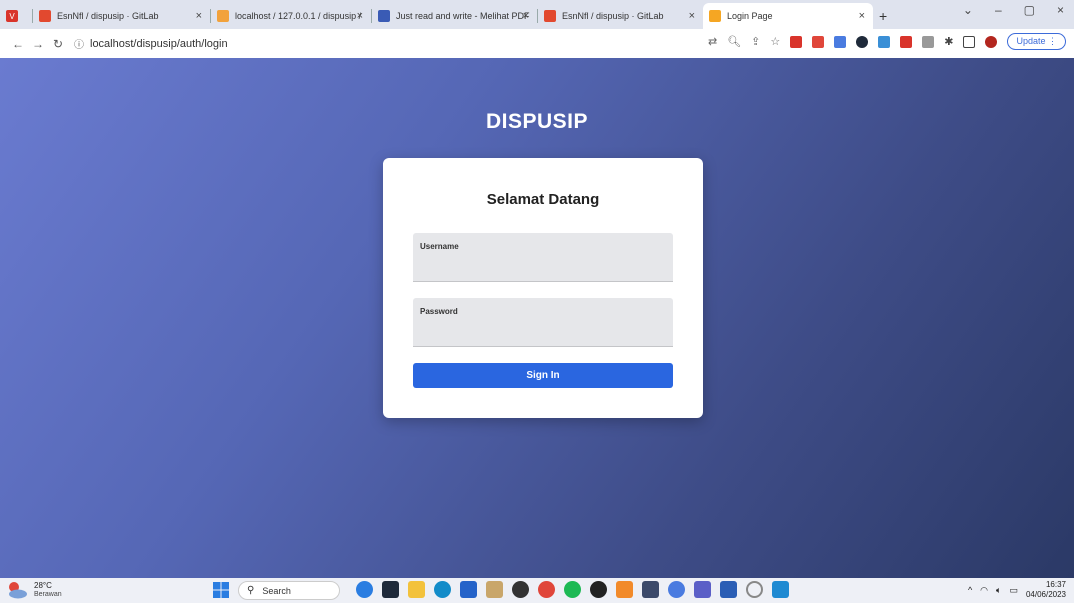 The image size is (1074, 603). I want to click on minimize-button: –, so click(998, 10).